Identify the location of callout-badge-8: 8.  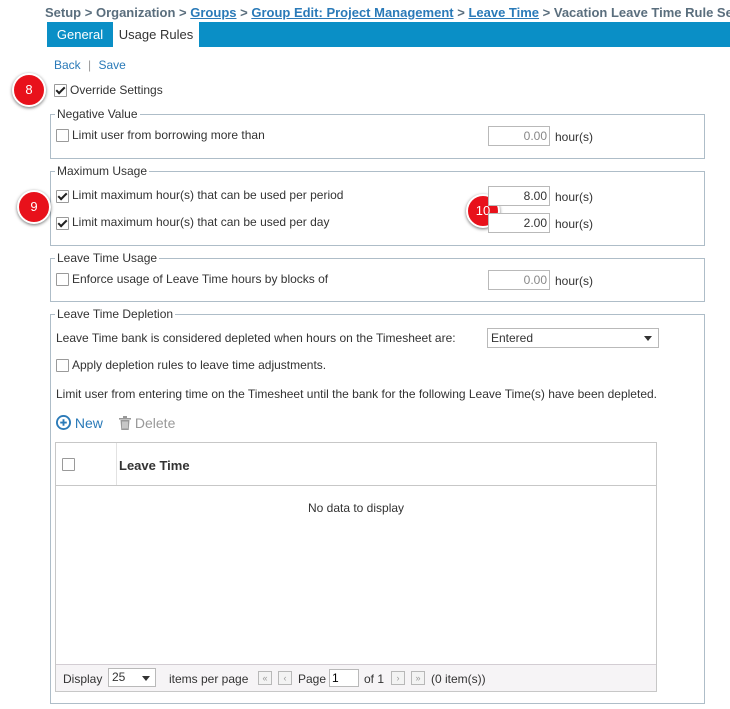
(29, 90).